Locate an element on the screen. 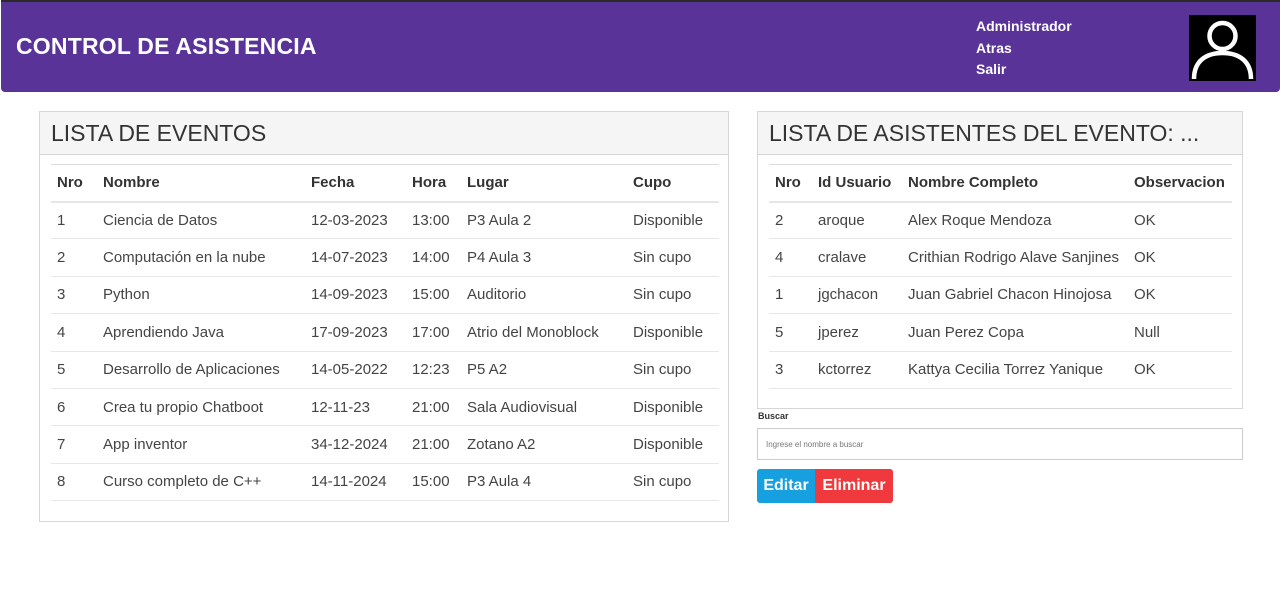  events-cell-nro: 4 is located at coordinates (74, 332).